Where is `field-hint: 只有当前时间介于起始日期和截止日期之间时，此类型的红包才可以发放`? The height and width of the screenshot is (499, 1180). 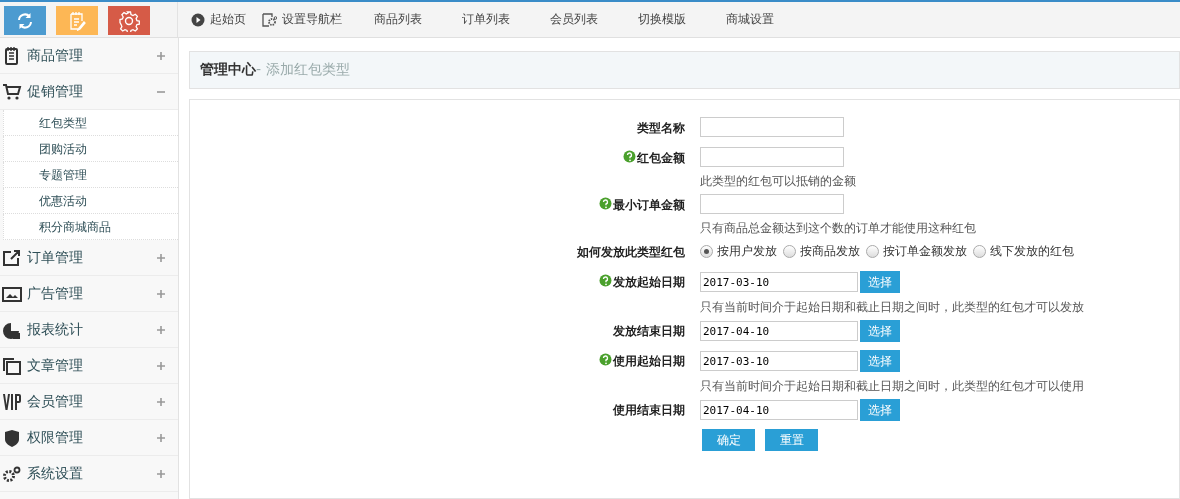
field-hint: 只有当前时间介于起始日期和截止日期之间时，此类型的红包才可以发放 is located at coordinates (892, 307).